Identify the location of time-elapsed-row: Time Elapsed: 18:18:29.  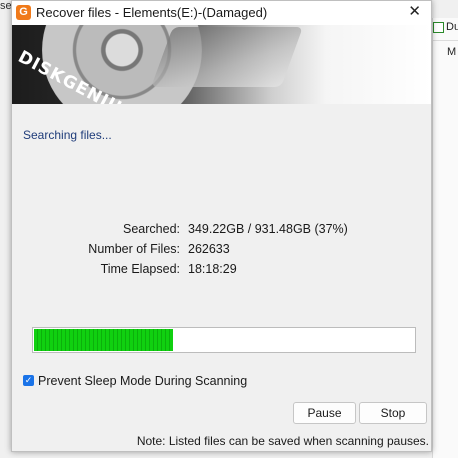
(221, 272).